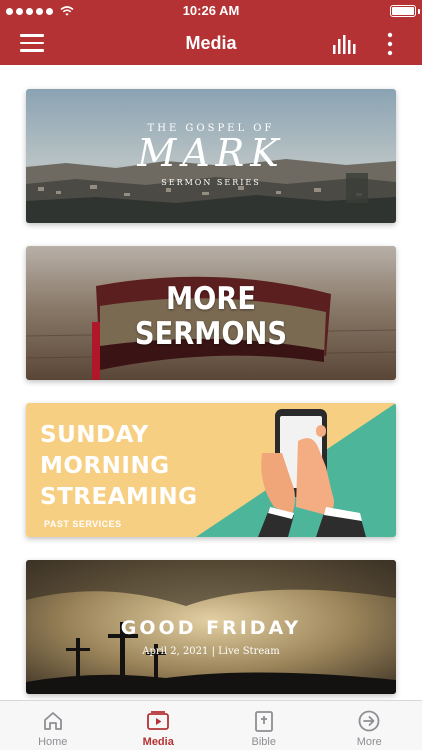 This screenshot has height=750, width=422. What do you see at coordinates (211, 651) in the screenshot?
I see `event-subtitle: April 2, 2021 | Live Stream` at bounding box center [211, 651].